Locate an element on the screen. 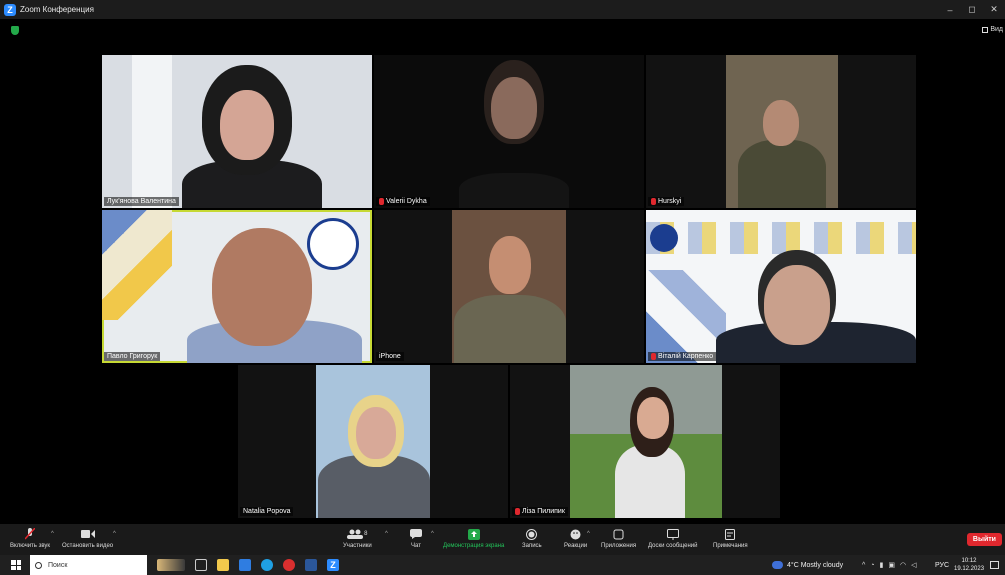 This screenshot has width=1005, height=575. participants-label: Участники is located at coordinates (357, 546).